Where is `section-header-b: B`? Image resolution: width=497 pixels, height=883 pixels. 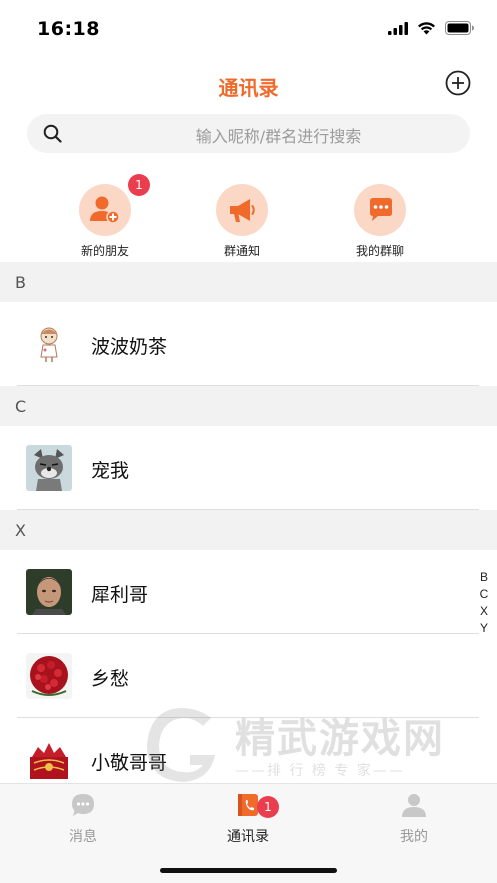 section-header-b: B is located at coordinates (248, 282).